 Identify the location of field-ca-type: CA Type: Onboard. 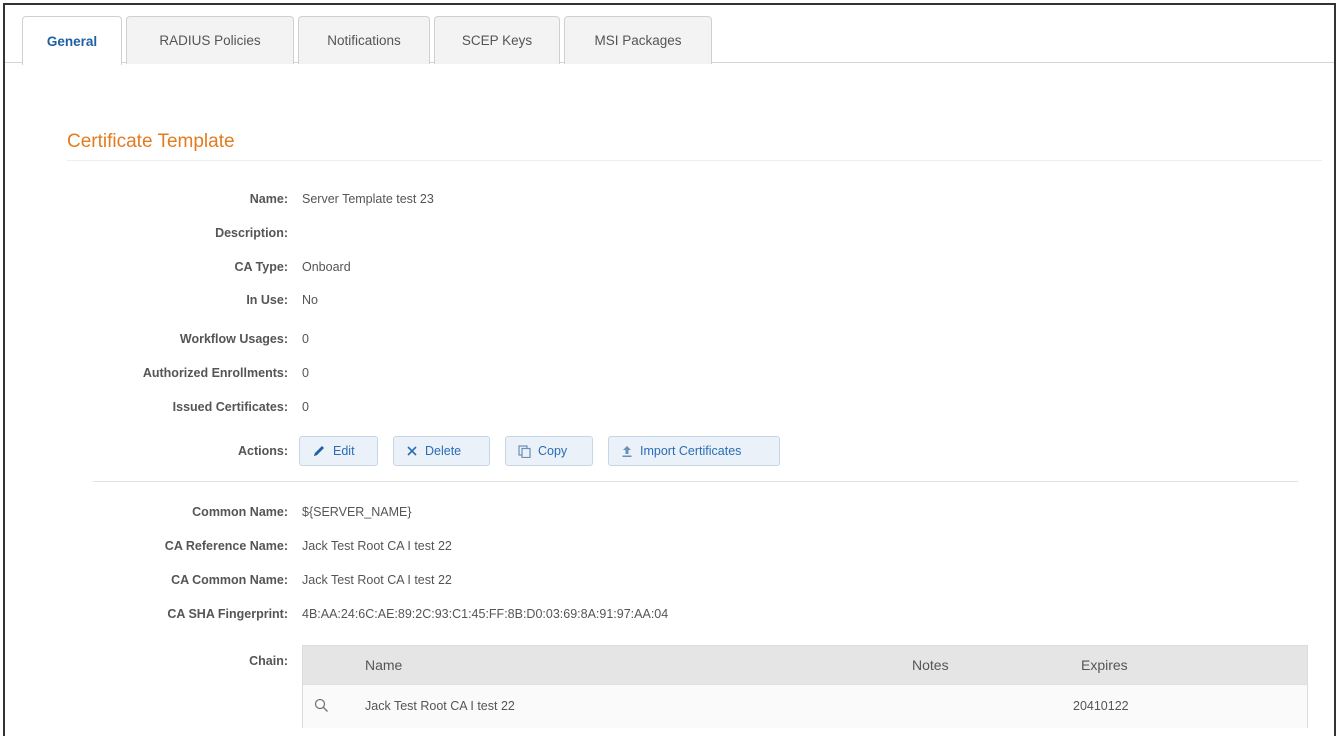
(669, 267).